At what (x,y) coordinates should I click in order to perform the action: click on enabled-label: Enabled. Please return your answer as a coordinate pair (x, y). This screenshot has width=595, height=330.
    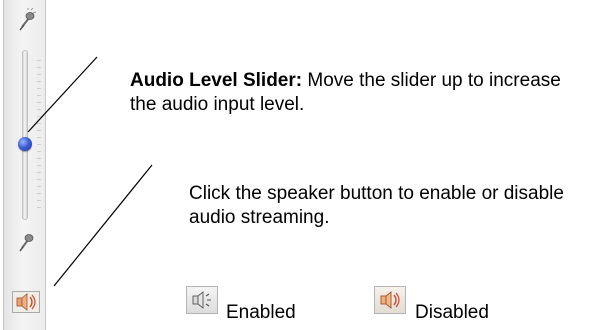
    Looking at the image, I should click on (261, 312).